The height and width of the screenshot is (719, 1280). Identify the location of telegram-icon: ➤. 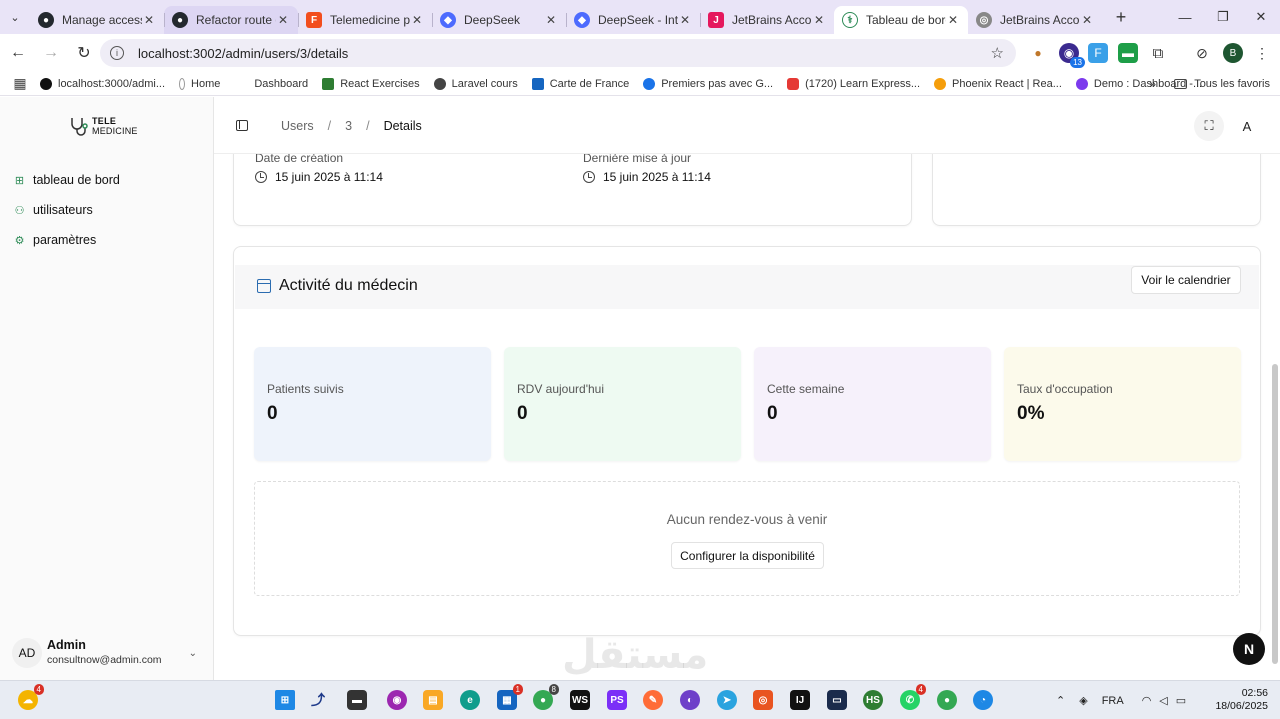
(727, 700).